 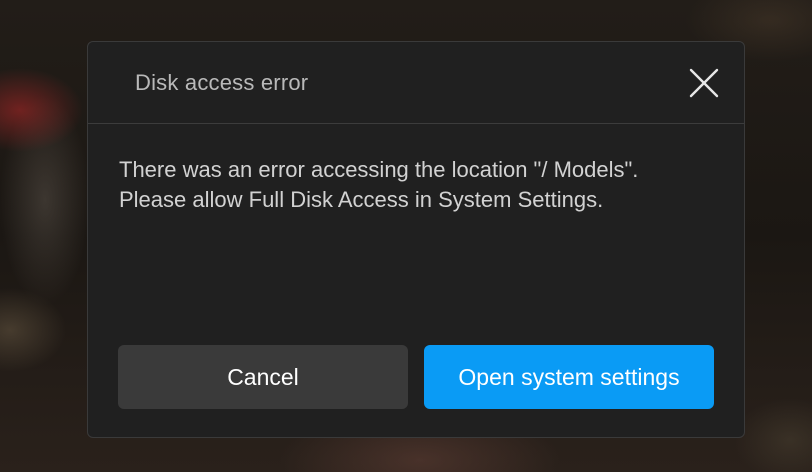 What do you see at coordinates (222, 82) in the screenshot?
I see `dialog-title: Disk access error` at bounding box center [222, 82].